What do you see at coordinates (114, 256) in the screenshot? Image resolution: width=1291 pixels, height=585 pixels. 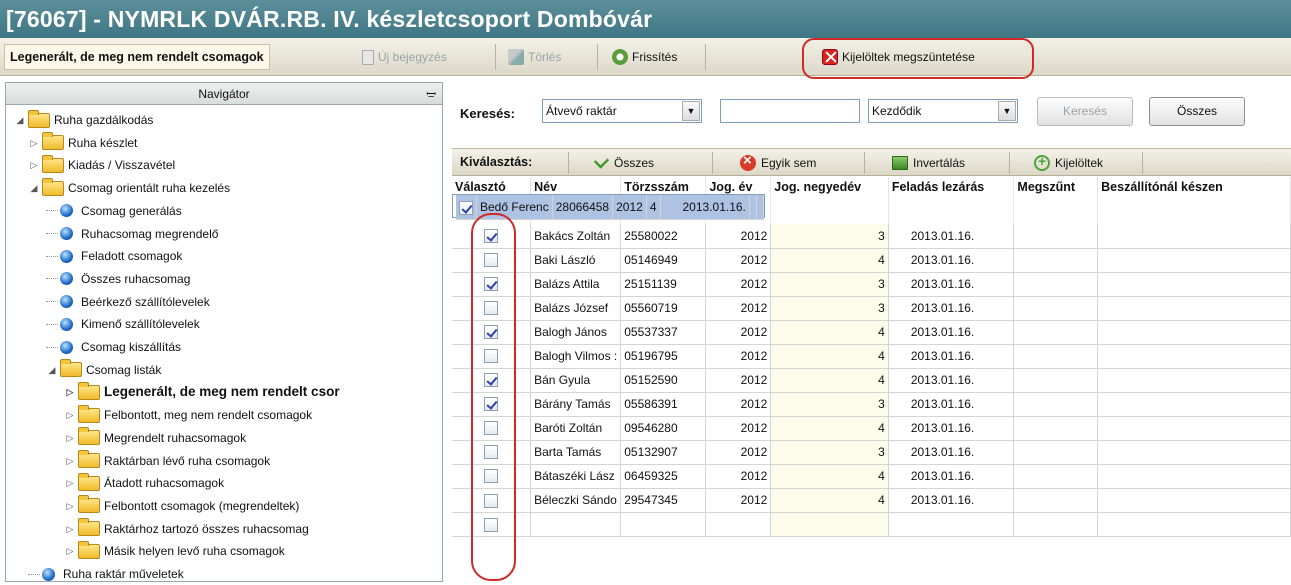 I see `nav-item: Feladott csomagok` at bounding box center [114, 256].